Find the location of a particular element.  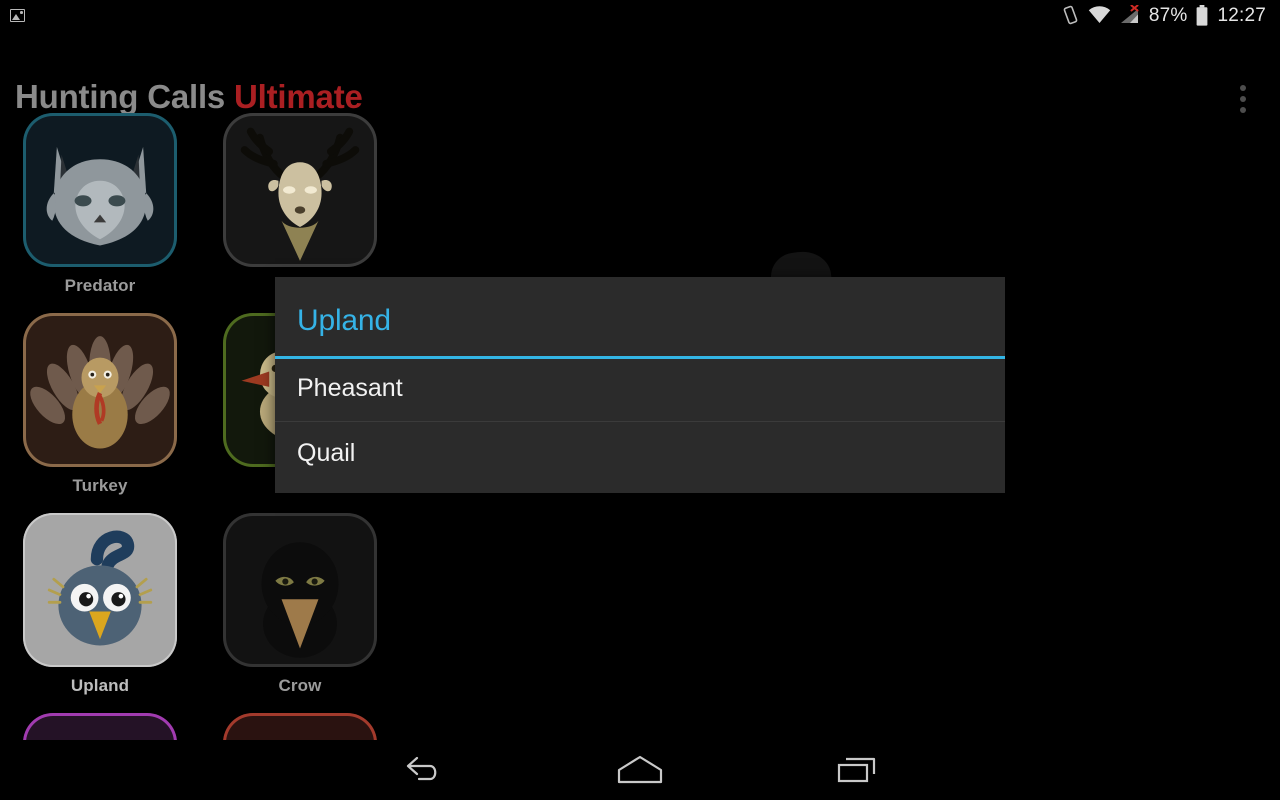

grid-tile-label: Crow is located at coordinates (300, 685).